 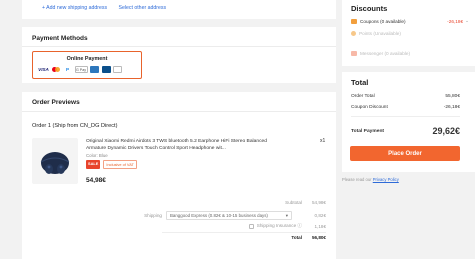 What do you see at coordinates (452, 96) in the screenshot?
I see `order-total-value: 55,80€` at bounding box center [452, 96].